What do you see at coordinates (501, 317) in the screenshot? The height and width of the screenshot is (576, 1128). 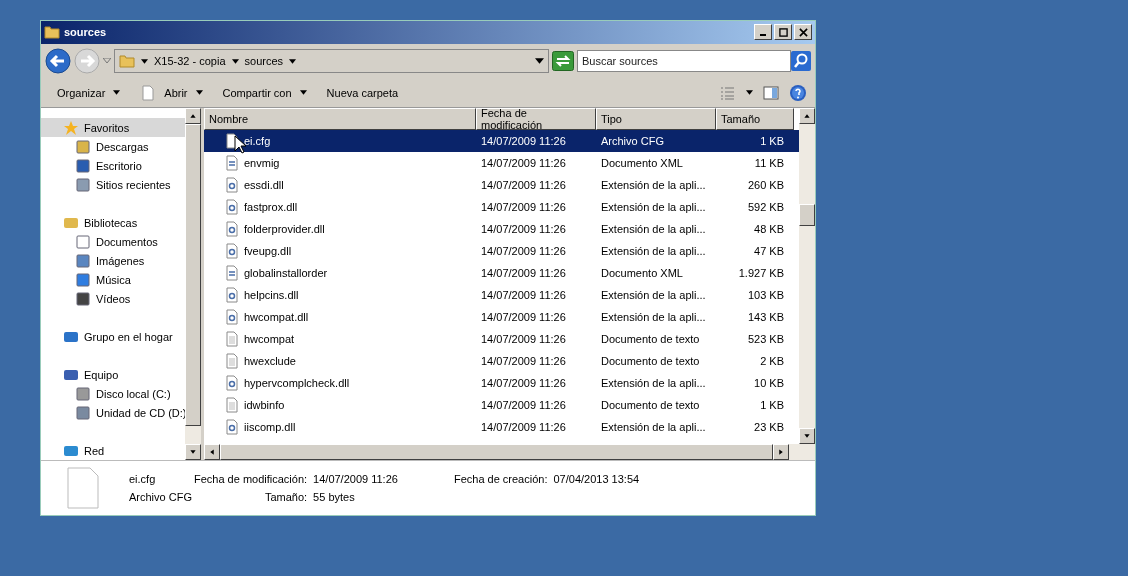 I see `file-row: hwcompat.dll 14/07/2009 11:26 Extensión de la apli... 143 KB` at bounding box center [501, 317].